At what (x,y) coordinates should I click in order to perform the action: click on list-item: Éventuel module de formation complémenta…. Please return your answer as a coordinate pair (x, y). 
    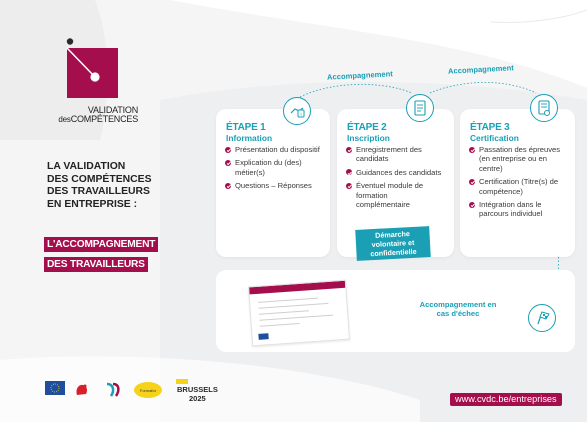
    Looking at the image, I should click on (386, 195).